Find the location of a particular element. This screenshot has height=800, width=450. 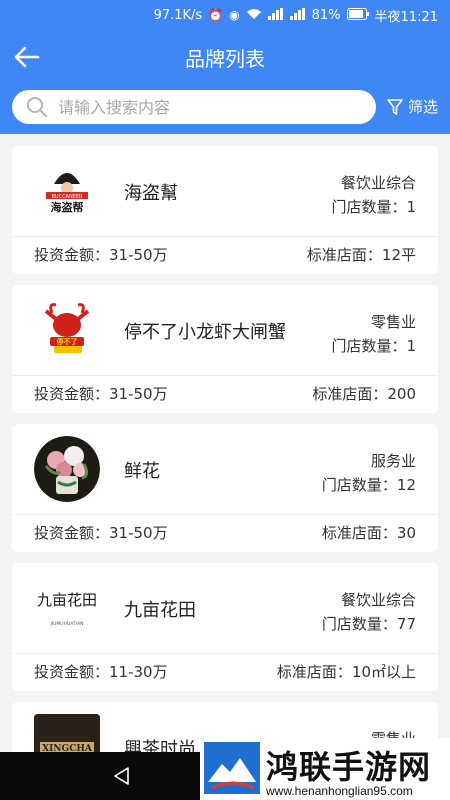

search-bar: 筛选 is located at coordinates (225, 110).